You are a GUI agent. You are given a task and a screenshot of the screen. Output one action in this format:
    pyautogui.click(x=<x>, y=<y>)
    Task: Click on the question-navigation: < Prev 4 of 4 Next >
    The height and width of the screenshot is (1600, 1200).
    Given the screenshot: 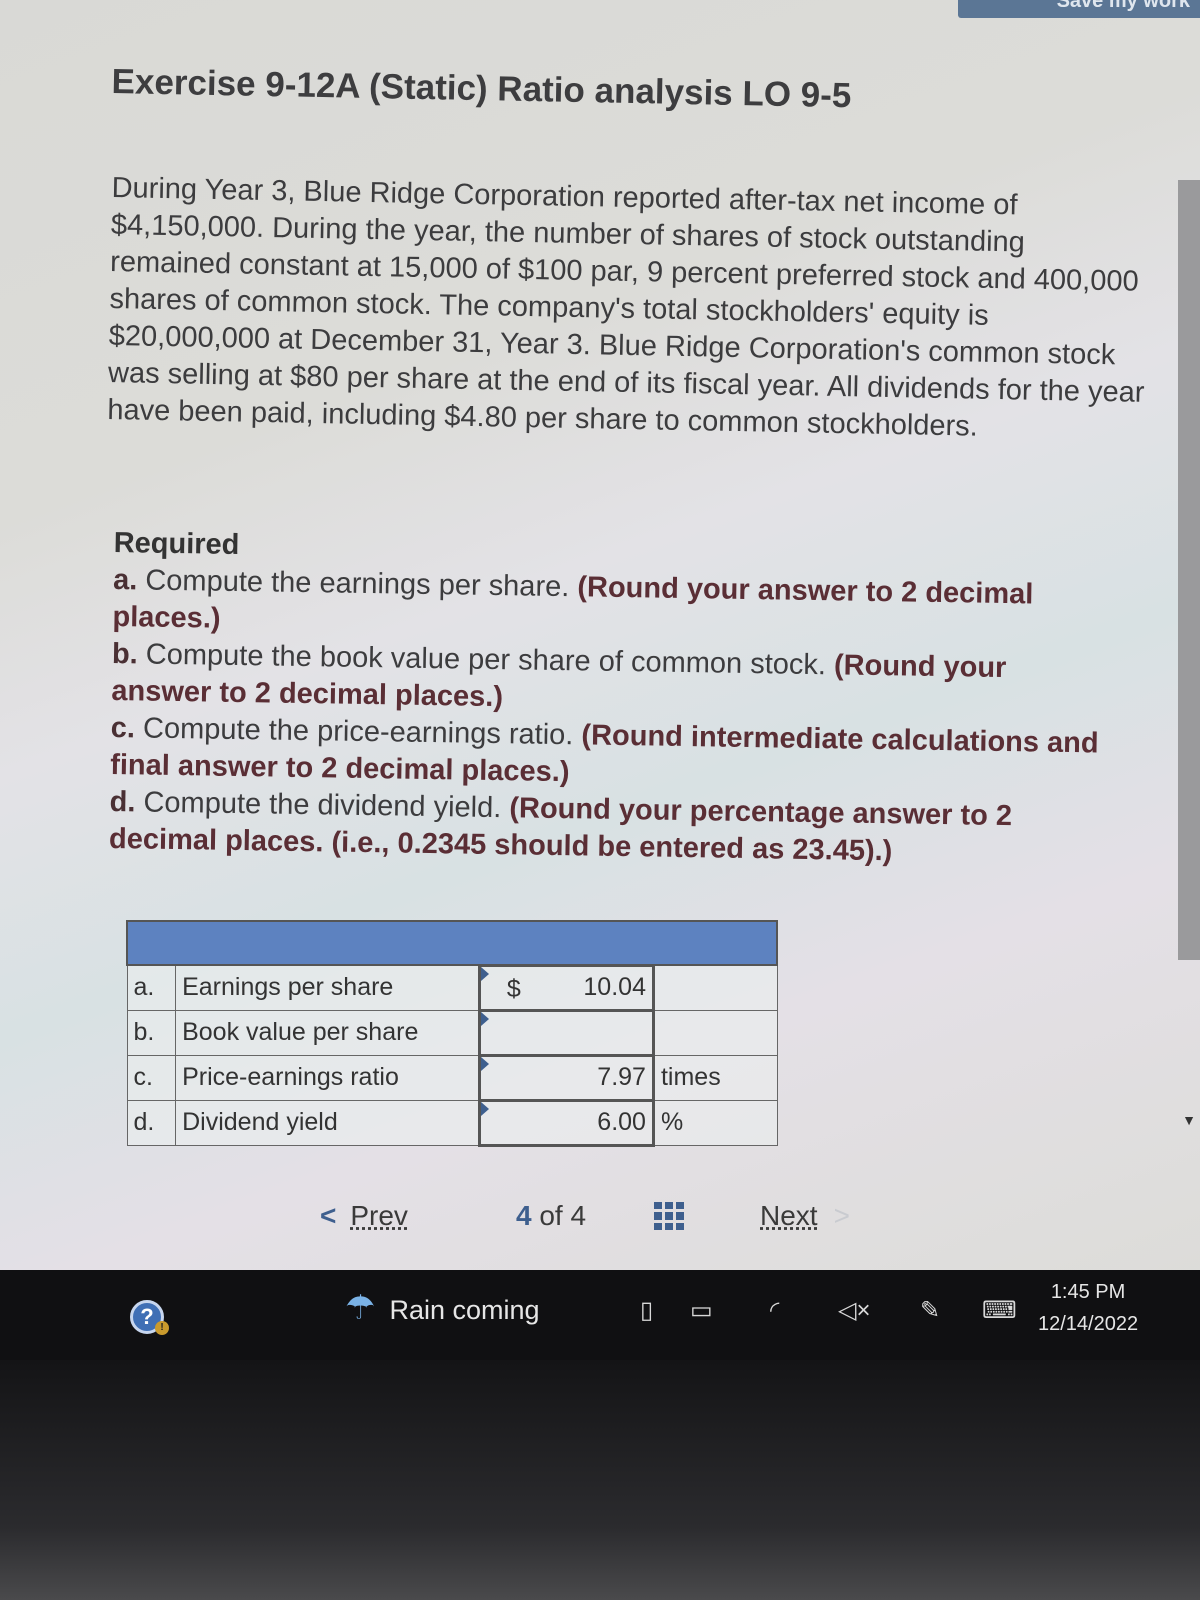 What is the action you would take?
    pyautogui.click(x=620, y=1220)
    